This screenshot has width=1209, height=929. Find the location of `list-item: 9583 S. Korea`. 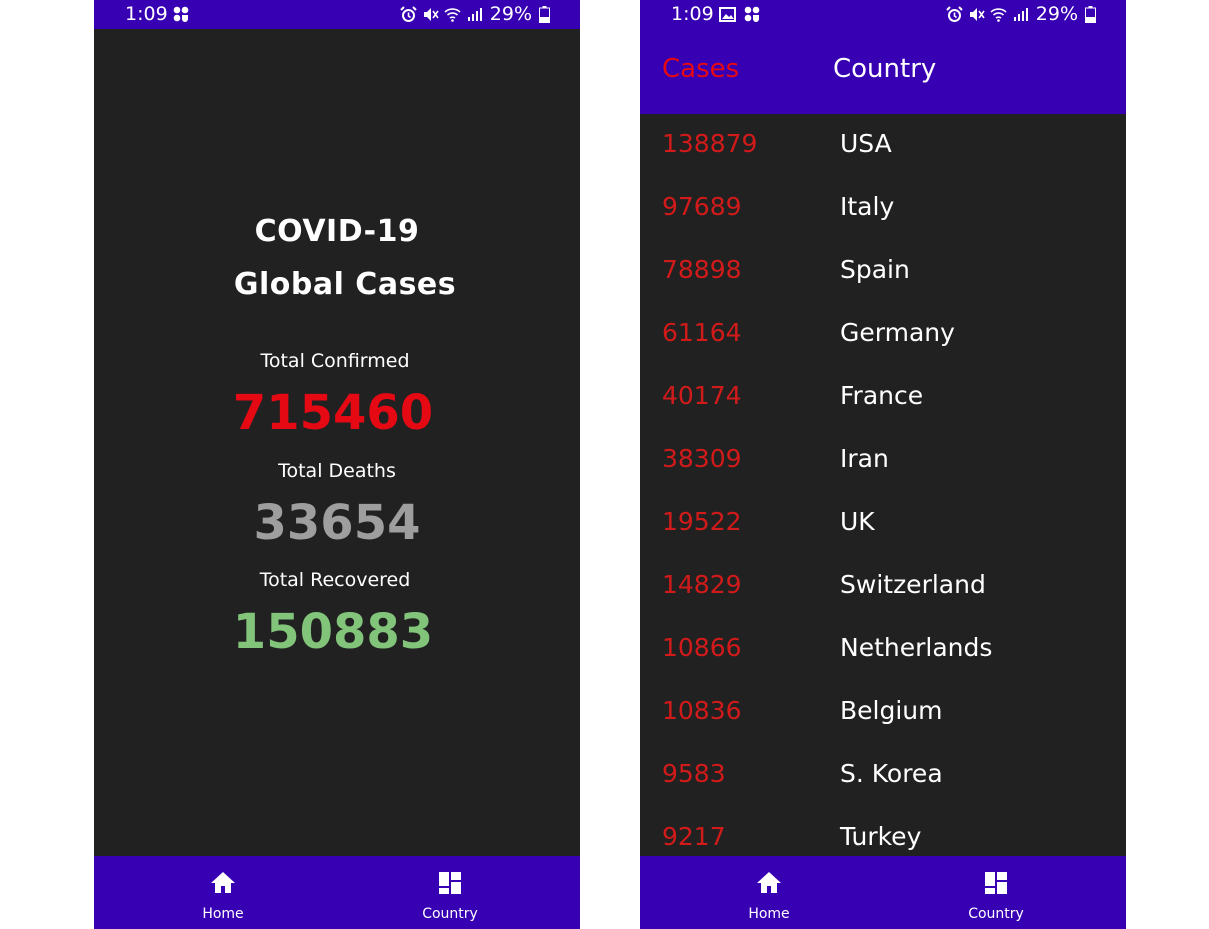

list-item: 9583 S. Korea is located at coordinates (883, 775).